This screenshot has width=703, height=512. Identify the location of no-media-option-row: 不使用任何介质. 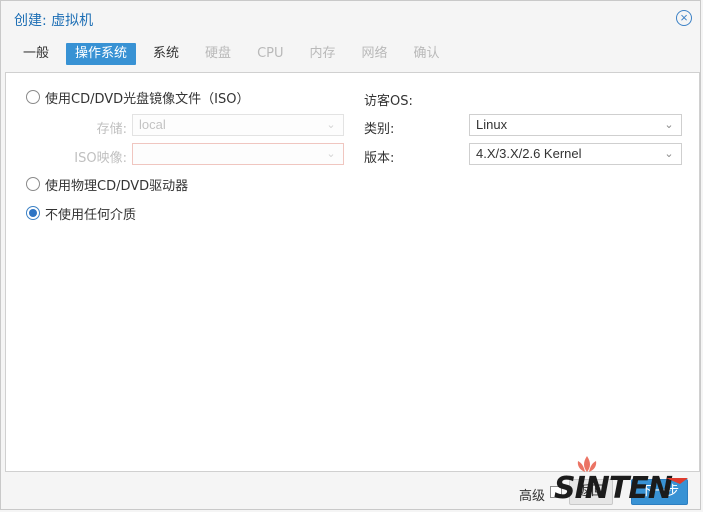
(81, 213).